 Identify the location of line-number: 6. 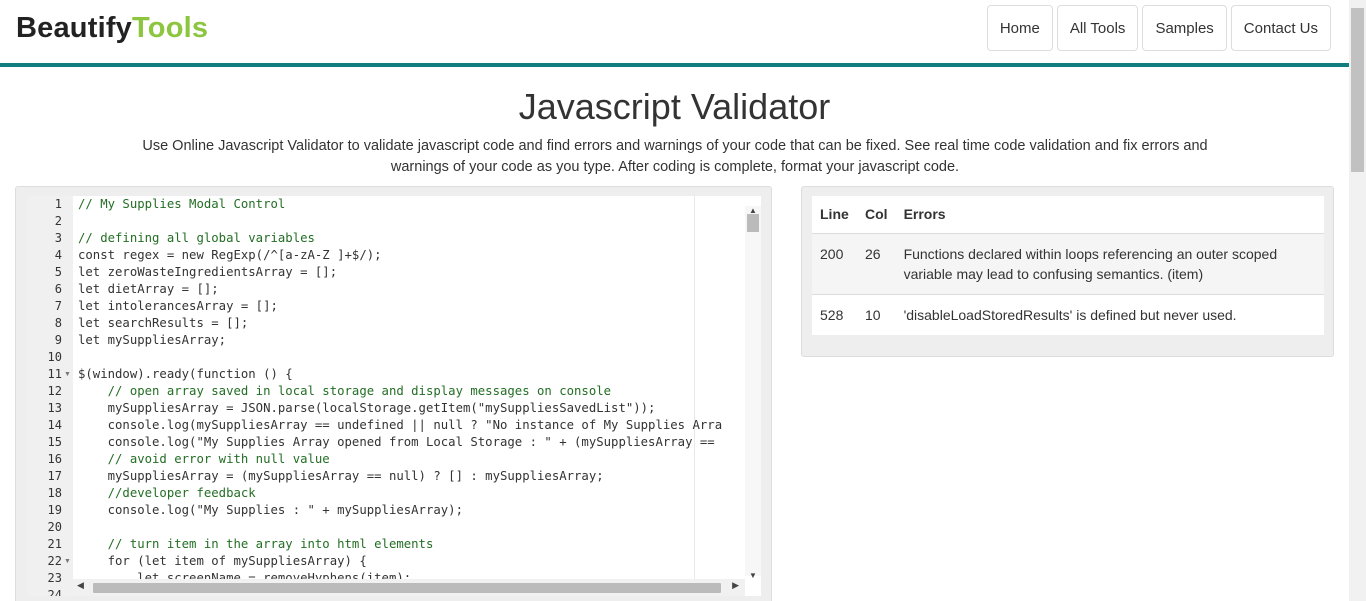
(58, 289).